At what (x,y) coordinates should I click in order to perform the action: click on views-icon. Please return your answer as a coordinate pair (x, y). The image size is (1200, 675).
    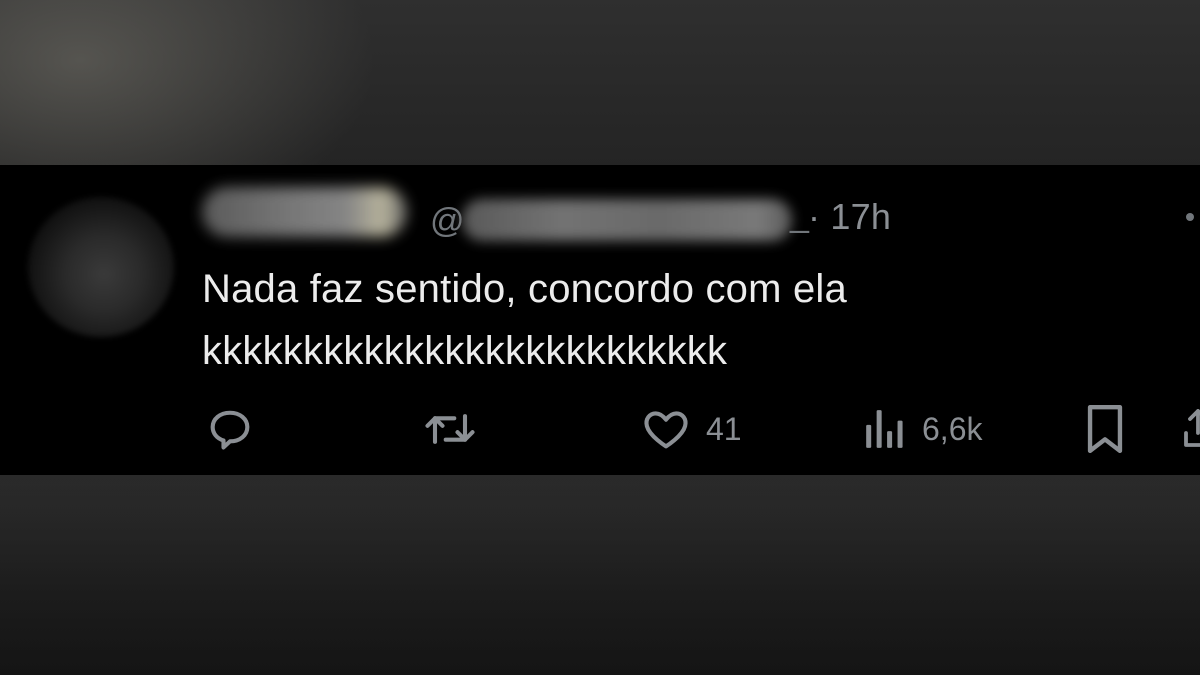
    Looking at the image, I should click on (884, 429).